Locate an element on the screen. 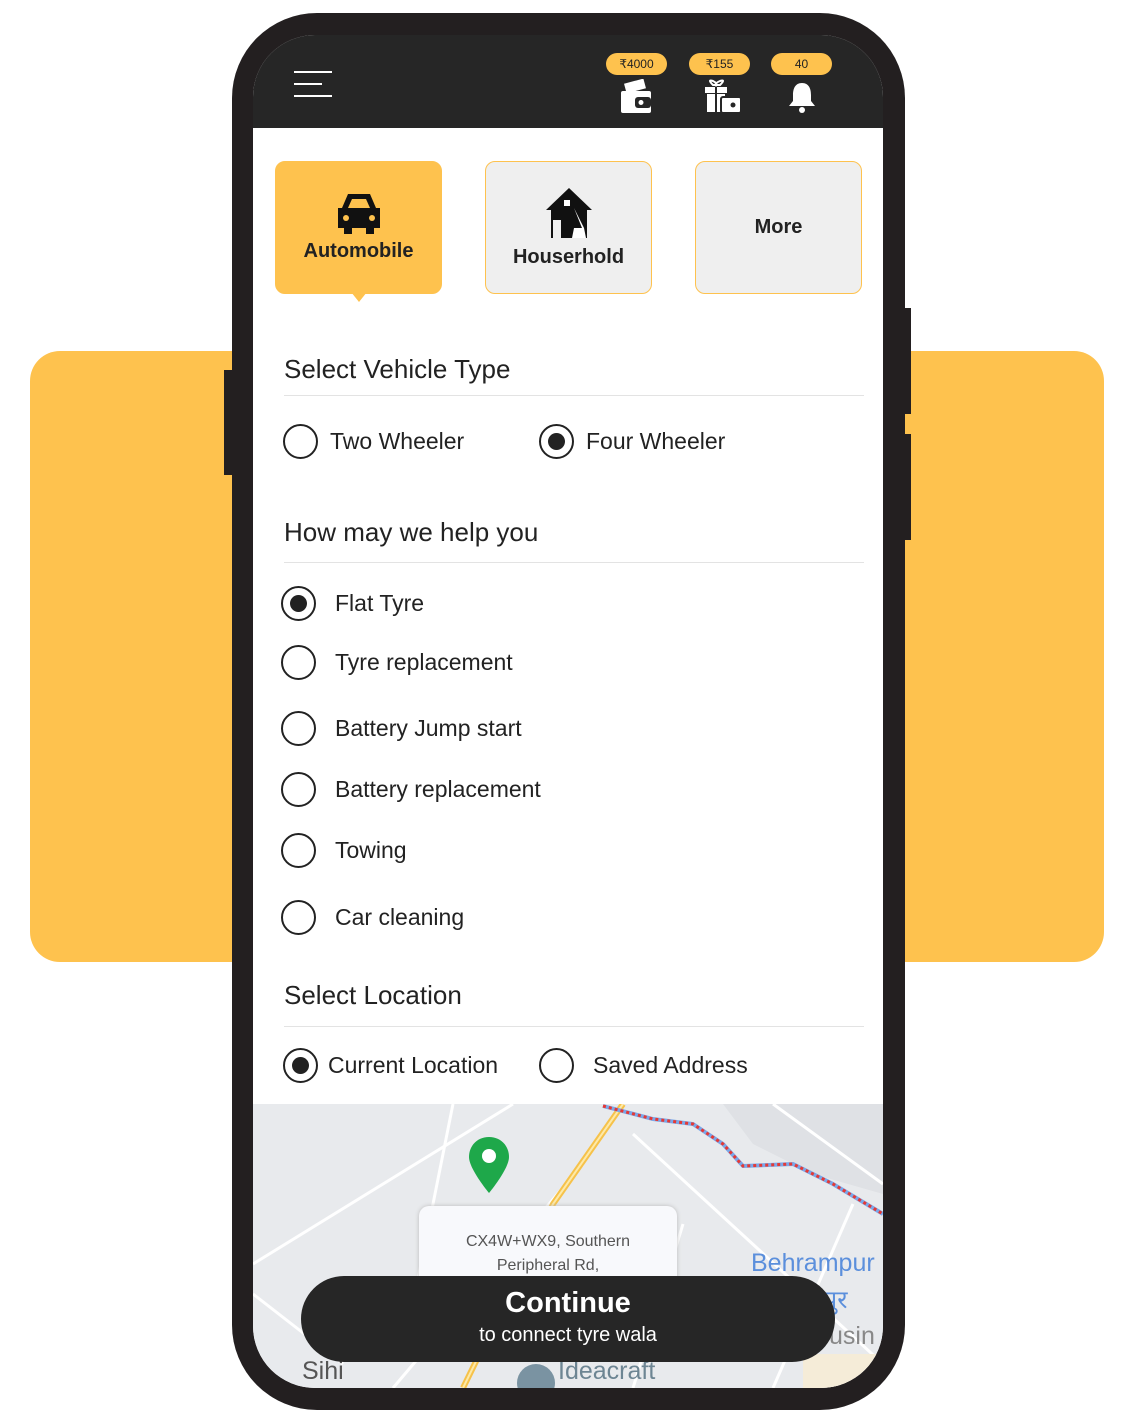 This screenshot has height=1428, width=1134. menu-icon is located at coordinates (313, 84).